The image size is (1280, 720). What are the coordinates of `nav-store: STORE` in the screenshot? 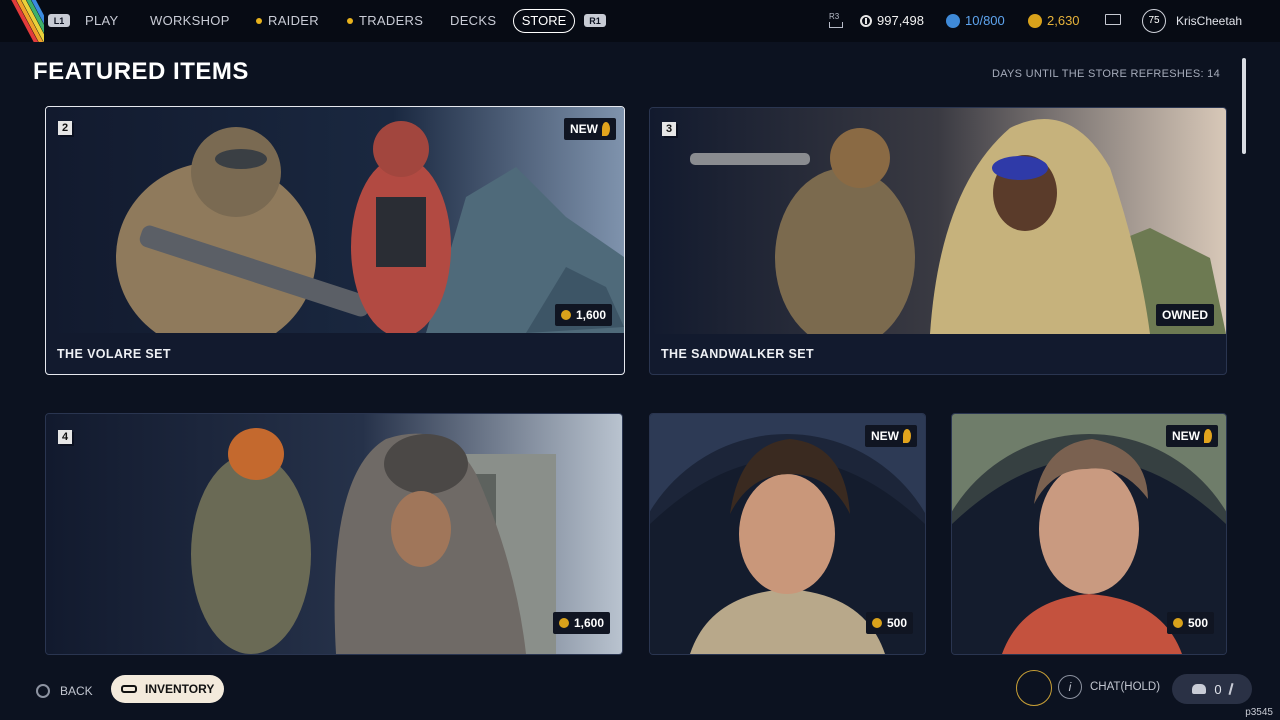 It's located at (544, 21).